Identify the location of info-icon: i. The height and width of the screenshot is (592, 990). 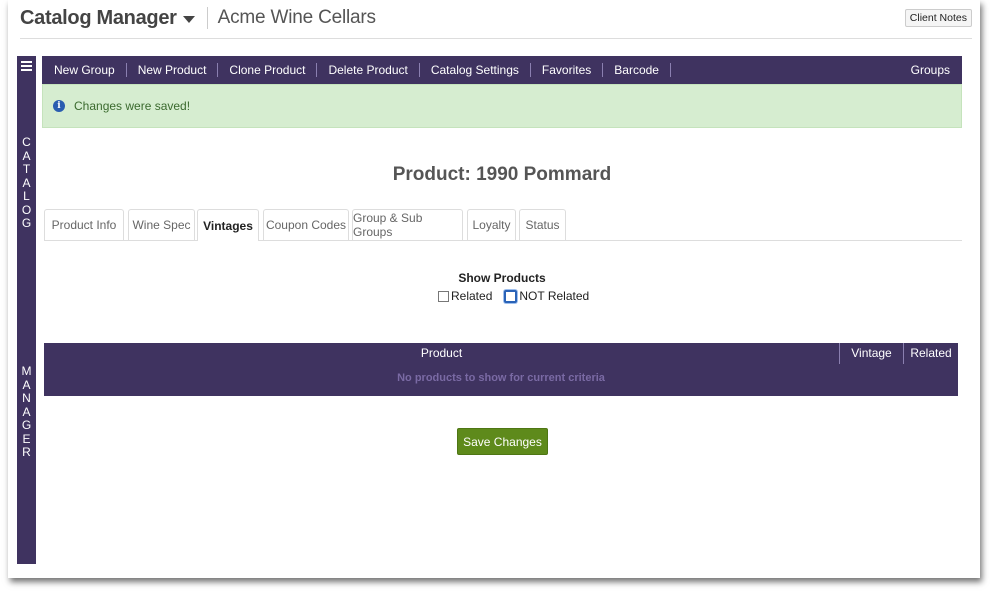
(59, 106).